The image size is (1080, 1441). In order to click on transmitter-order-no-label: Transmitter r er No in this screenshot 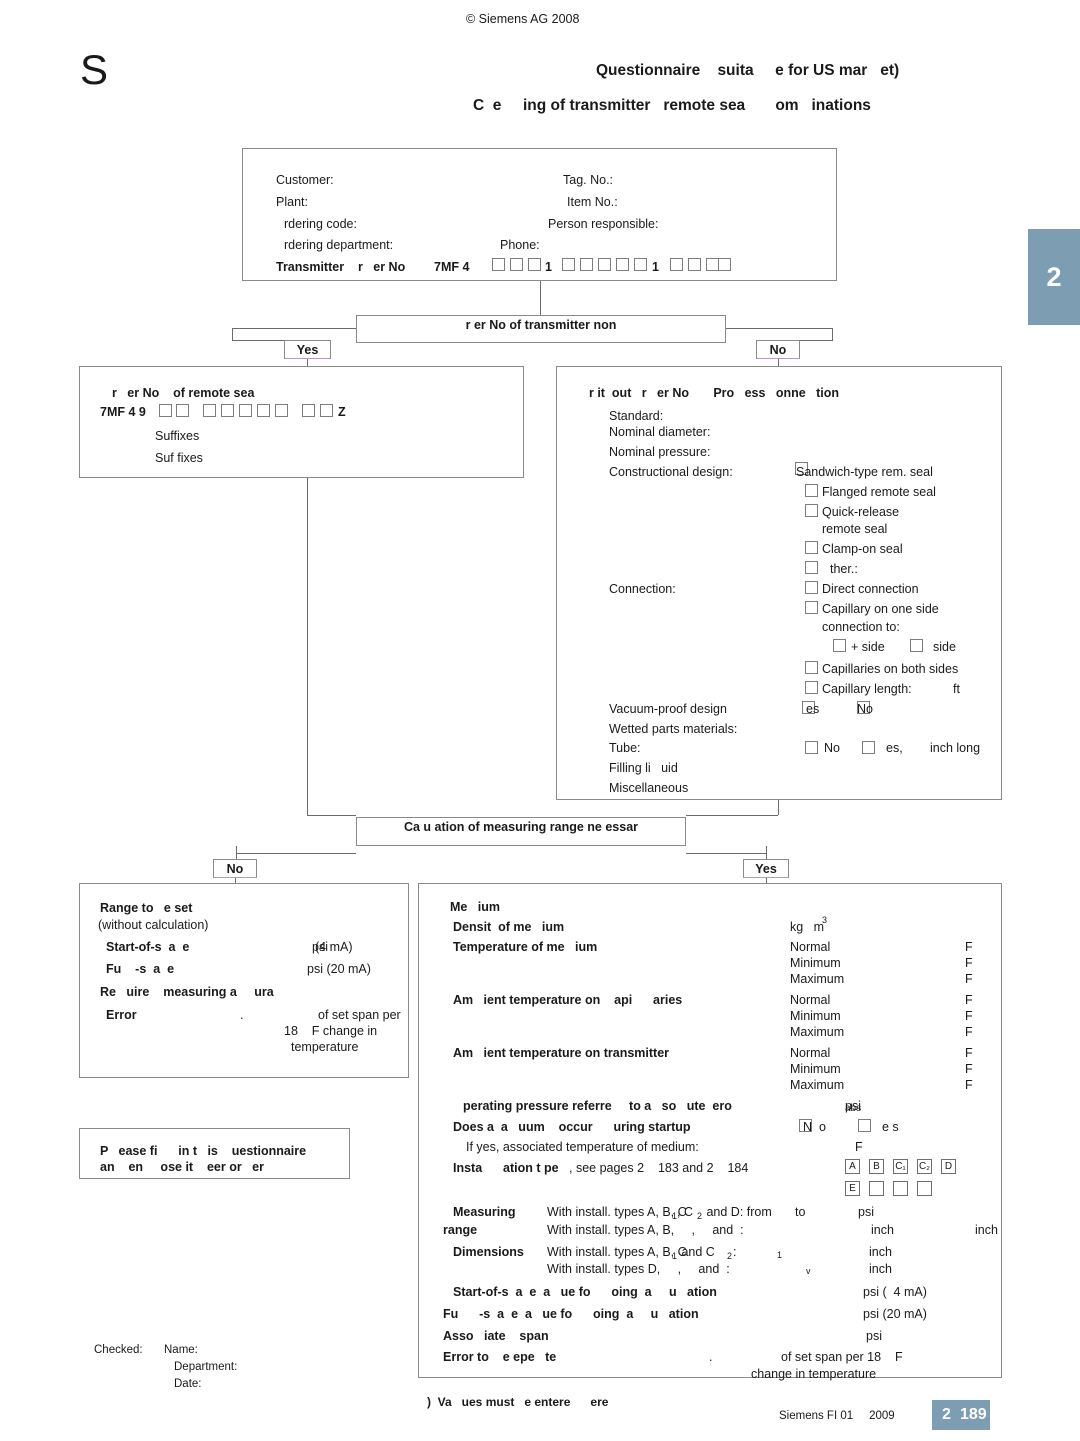, I will do `click(341, 267)`.